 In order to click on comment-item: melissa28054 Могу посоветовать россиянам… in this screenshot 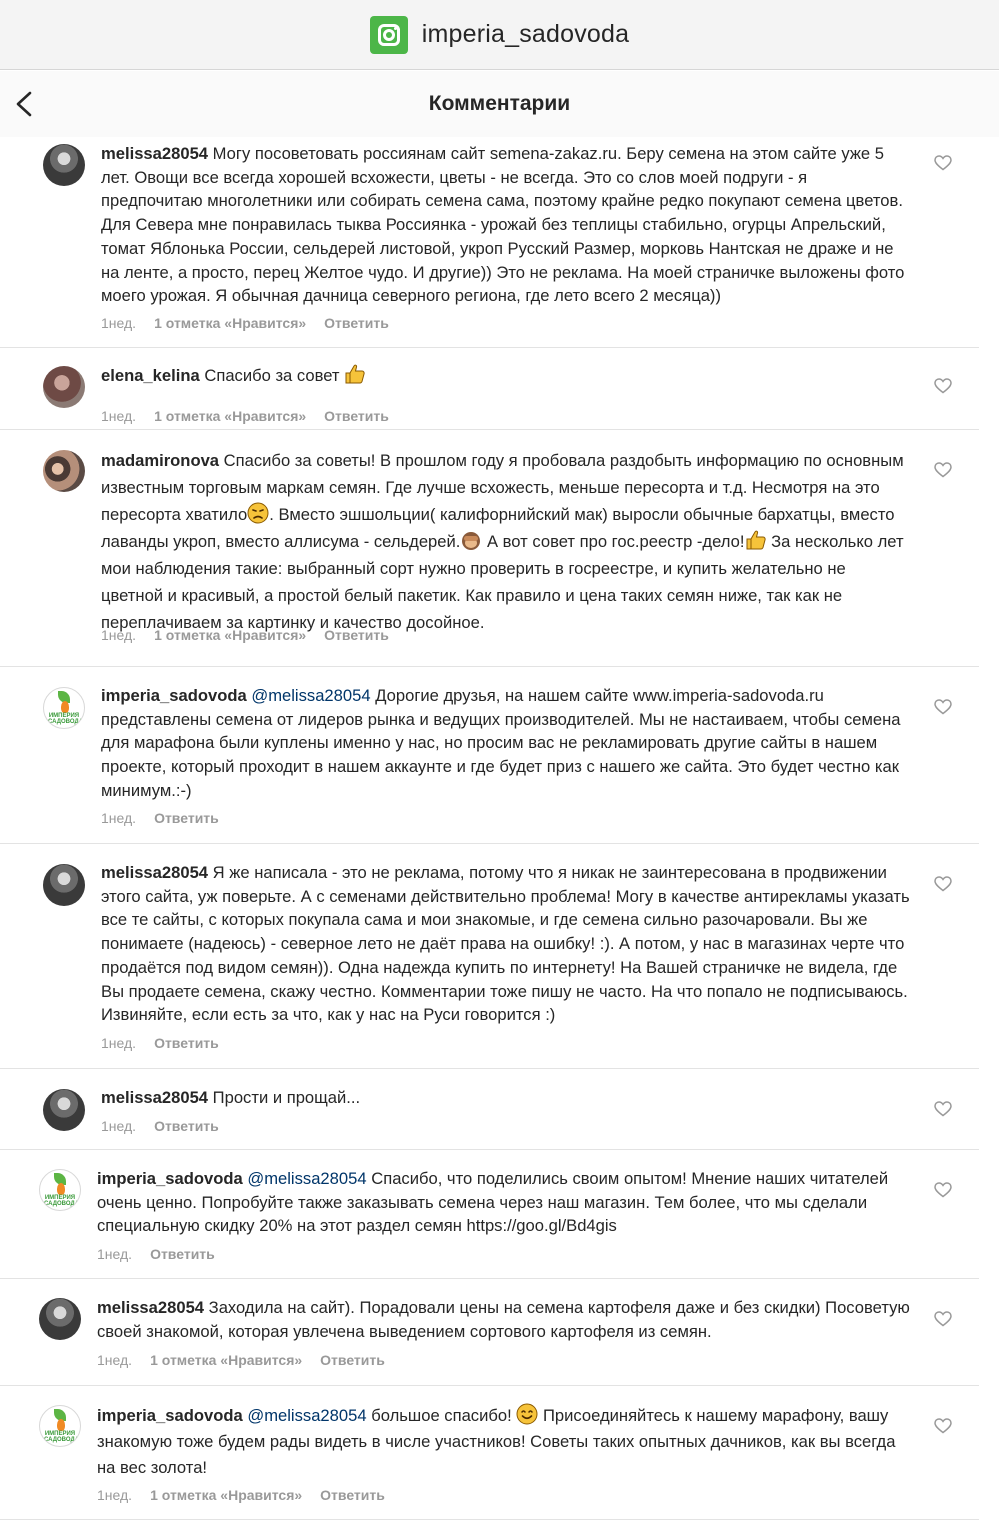, I will do `click(489, 242)`.